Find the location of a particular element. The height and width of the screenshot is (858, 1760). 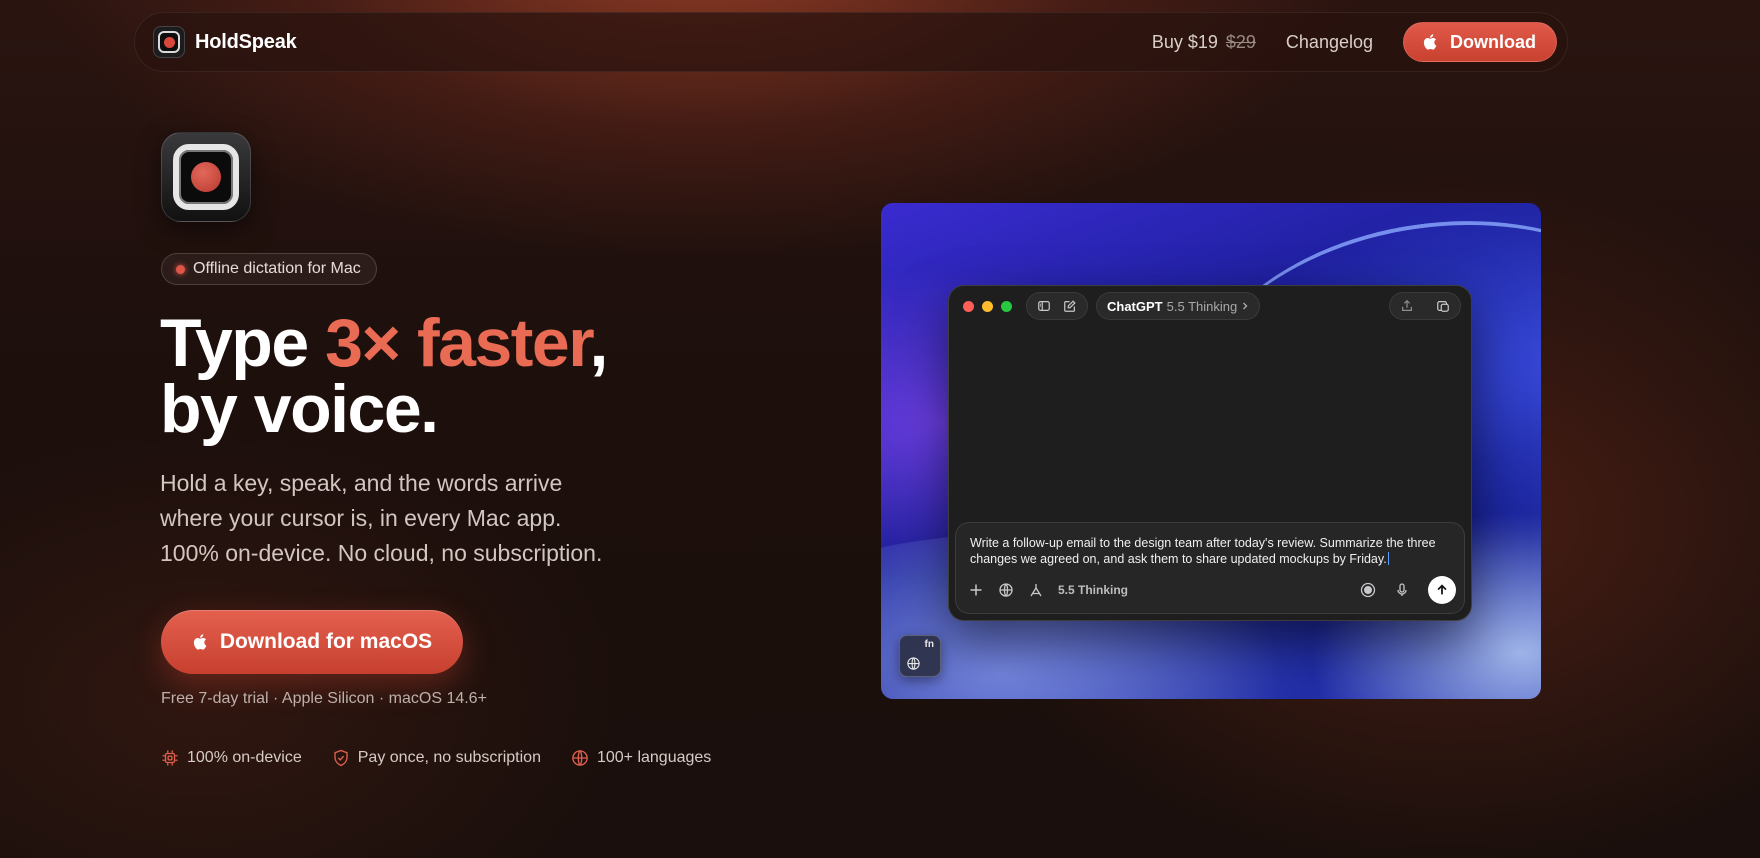

share-icon is located at coordinates (1407, 306).